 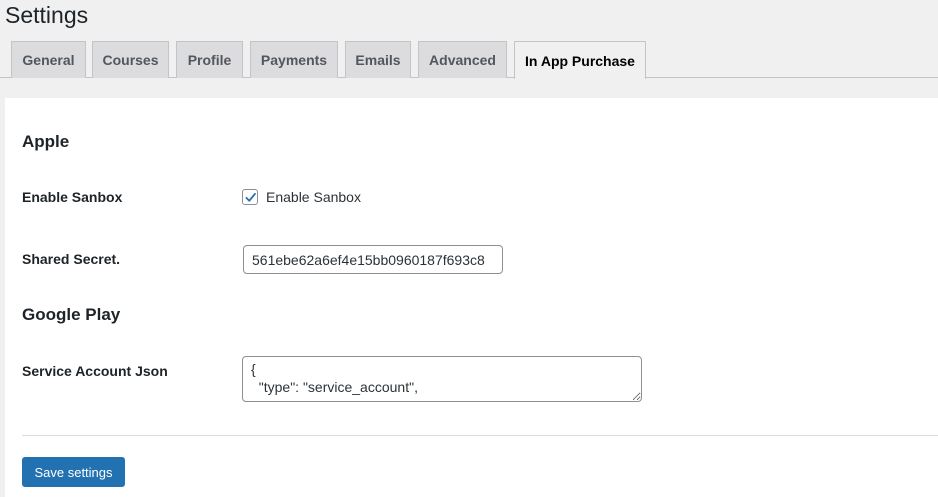 What do you see at coordinates (130, 59) in the screenshot?
I see `tab-courses: Courses` at bounding box center [130, 59].